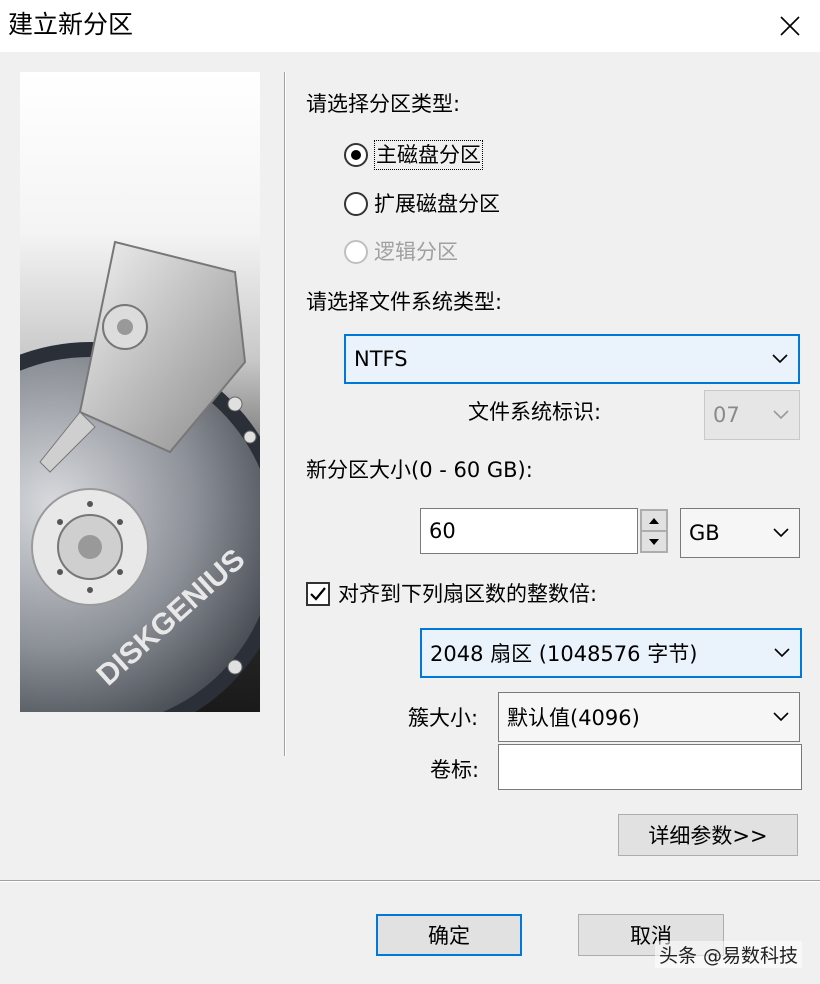  I want to click on radio-extended-partition: 扩展磁盘分区, so click(422, 204).